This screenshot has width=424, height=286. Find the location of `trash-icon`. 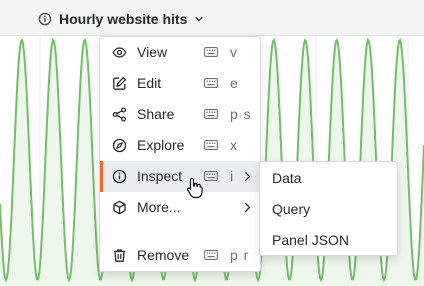

trash-icon is located at coordinates (119, 255).